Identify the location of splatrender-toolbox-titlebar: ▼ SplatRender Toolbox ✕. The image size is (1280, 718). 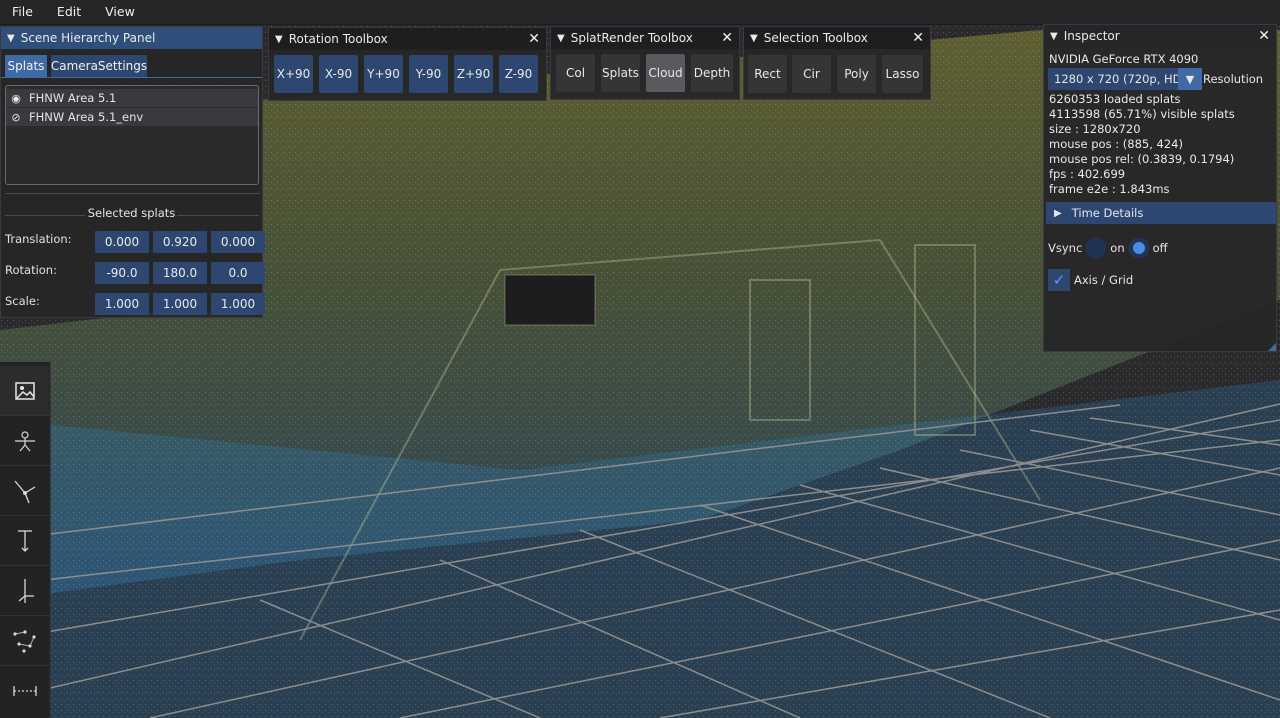
(645, 38).